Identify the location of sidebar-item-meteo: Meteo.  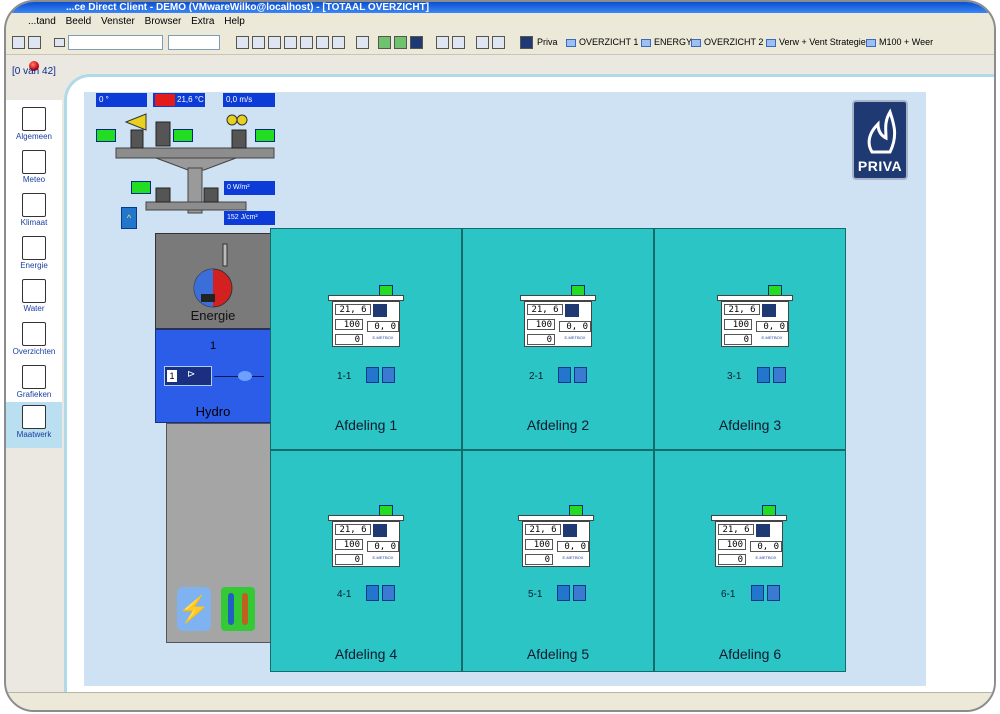
(34, 168).